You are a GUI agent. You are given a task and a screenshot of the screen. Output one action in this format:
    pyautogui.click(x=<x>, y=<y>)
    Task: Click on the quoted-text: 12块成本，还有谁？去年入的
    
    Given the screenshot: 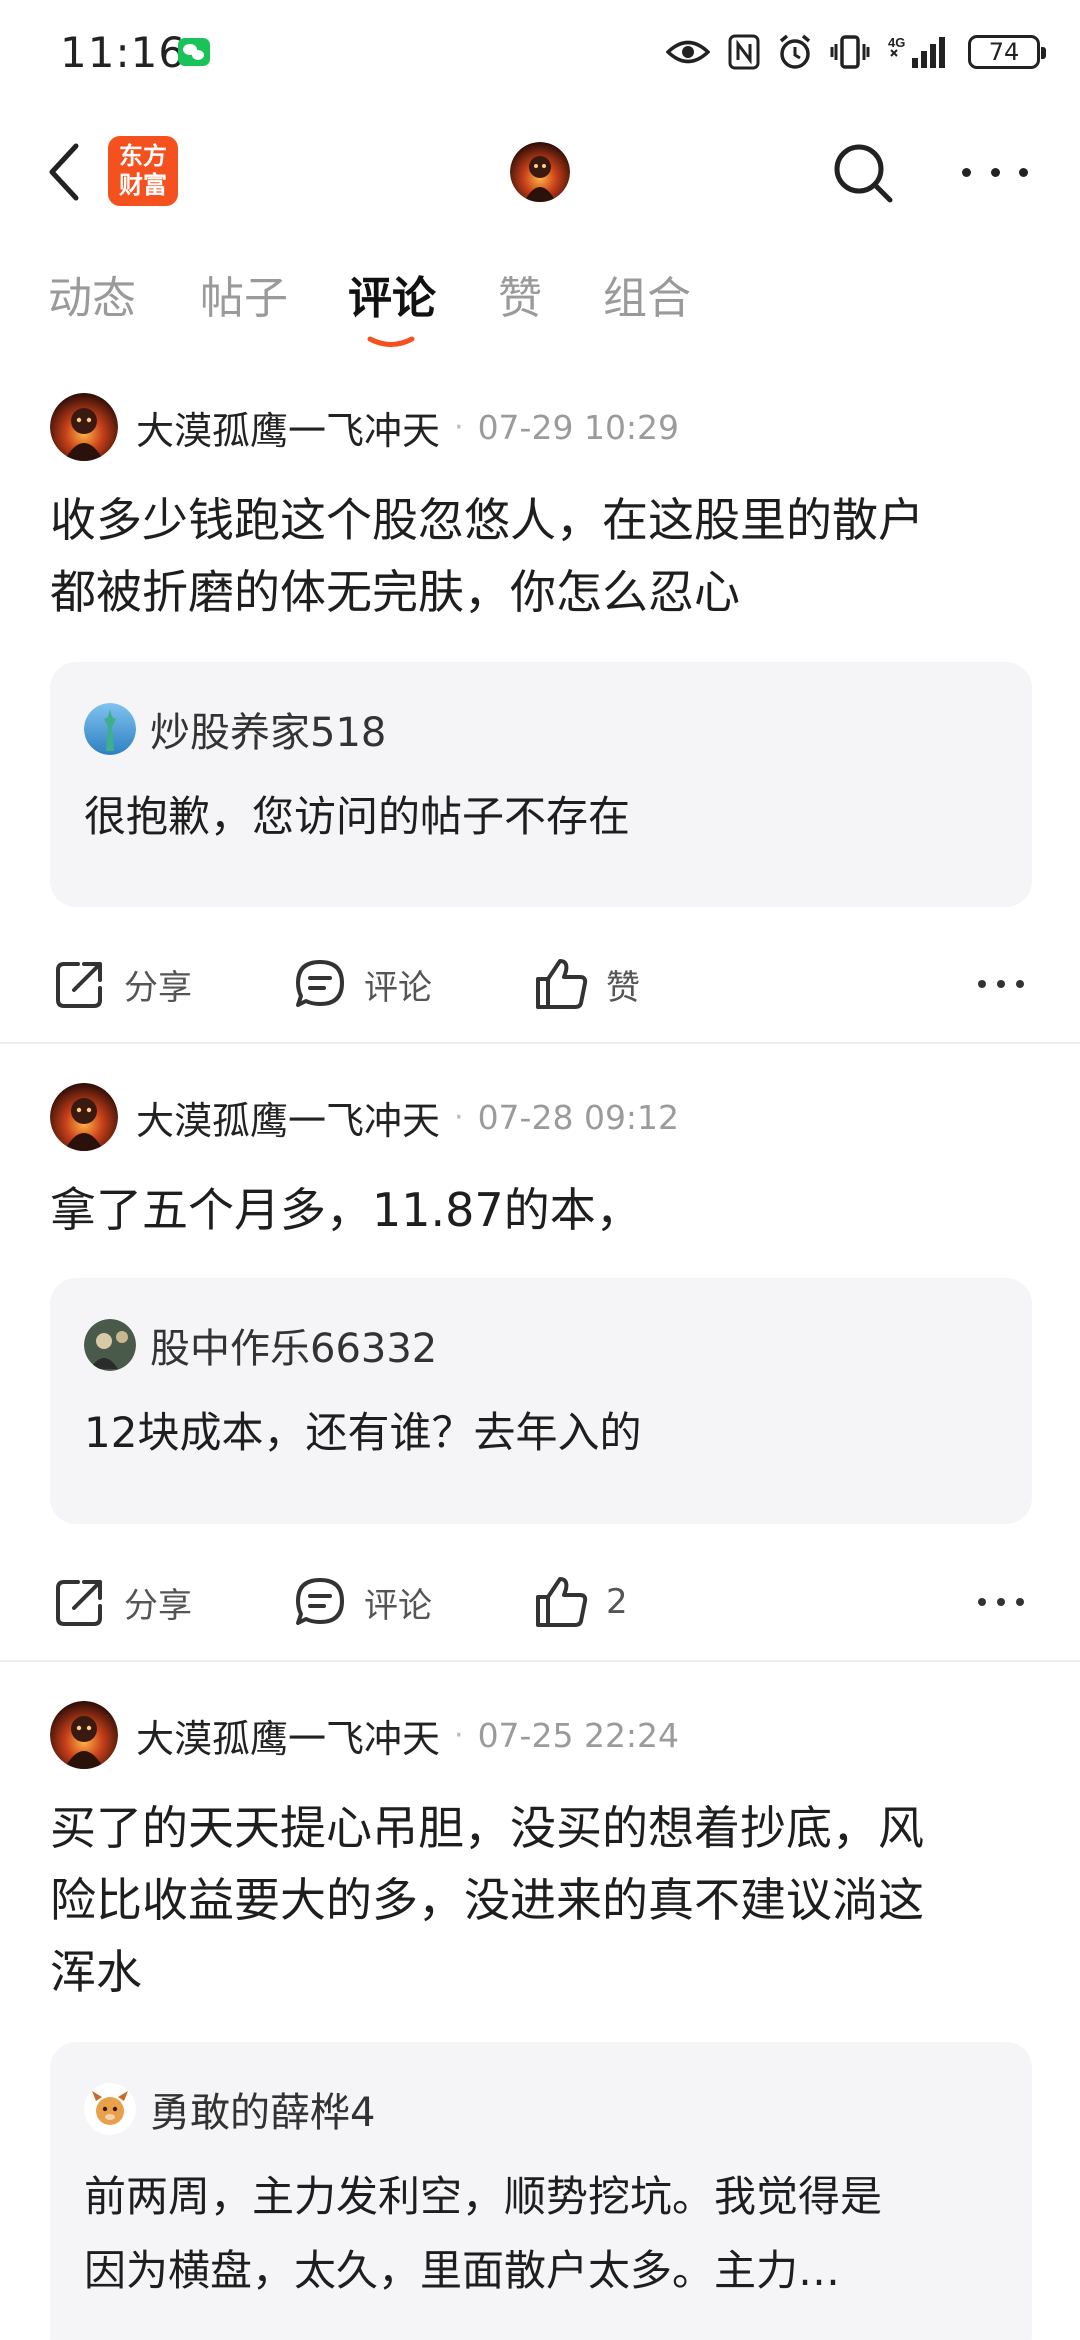 What is the action you would take?
    pyautogui.click(x=544, y=1433)
    